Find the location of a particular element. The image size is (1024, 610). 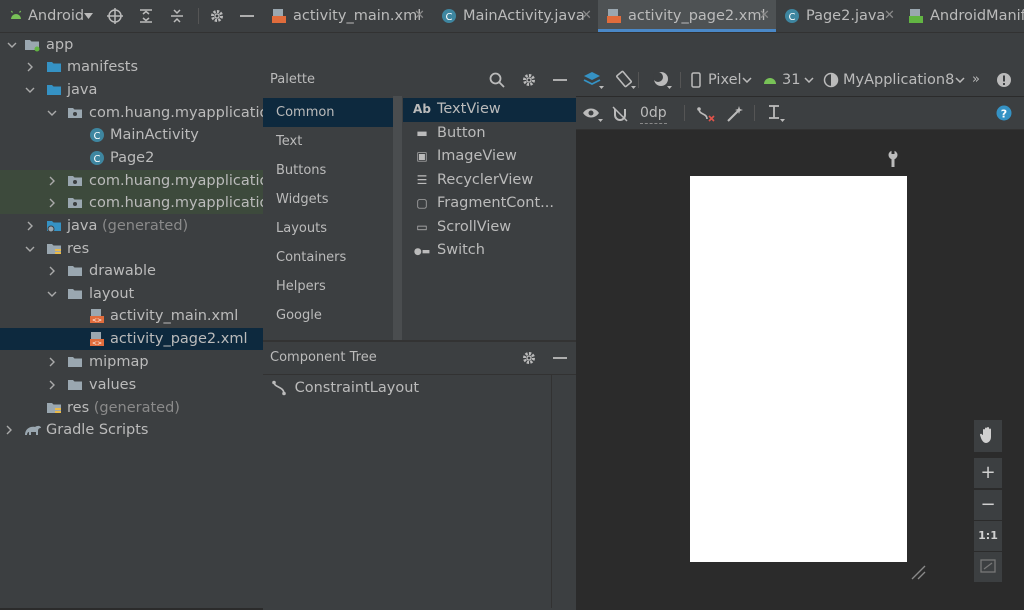

tab-androidmanifest: AndroidManif is located at coordinates (962, 16).